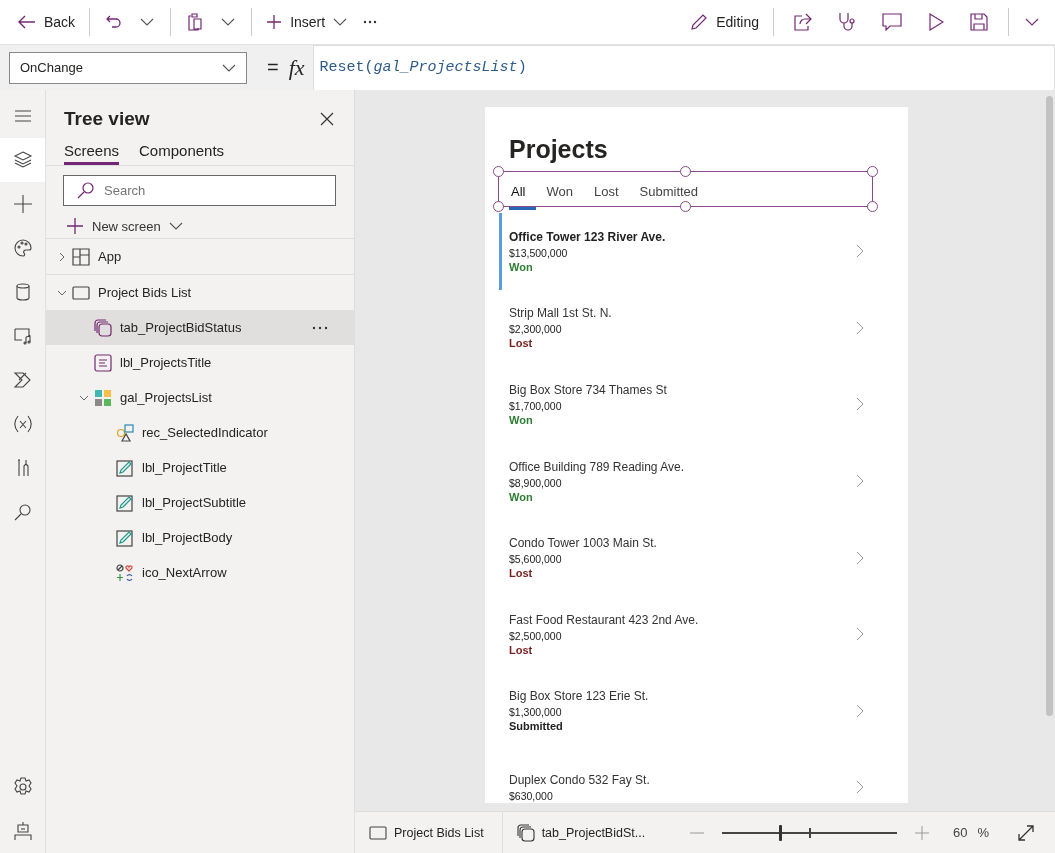 The image size is (1055, 853). I want to click on editing-button: Editing, so click(724, 22).